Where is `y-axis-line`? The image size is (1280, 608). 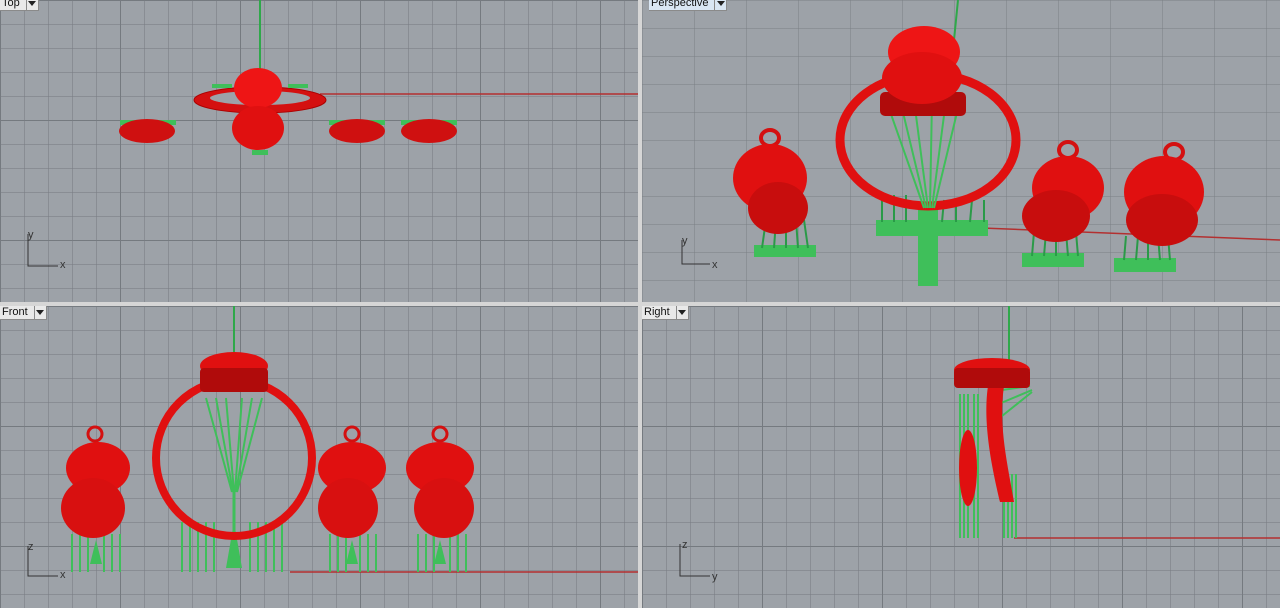 y-axis-line is located at coordinates (956, 20).